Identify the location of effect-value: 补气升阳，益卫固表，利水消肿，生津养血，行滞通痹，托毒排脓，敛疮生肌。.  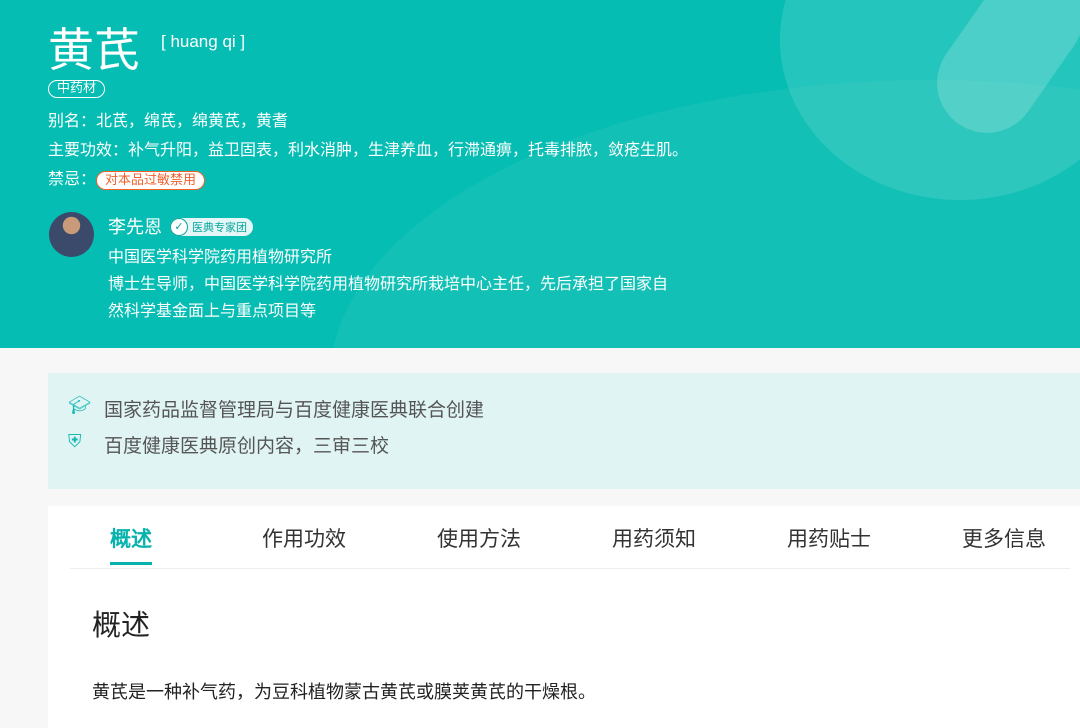
(408, 149).